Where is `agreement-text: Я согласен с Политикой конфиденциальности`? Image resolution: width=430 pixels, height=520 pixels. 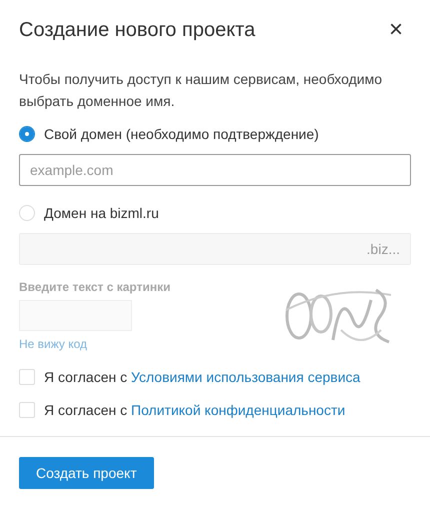 agreement-text: Я согласен с Политикой конфиденциальности is located at coordinates (195, 410).